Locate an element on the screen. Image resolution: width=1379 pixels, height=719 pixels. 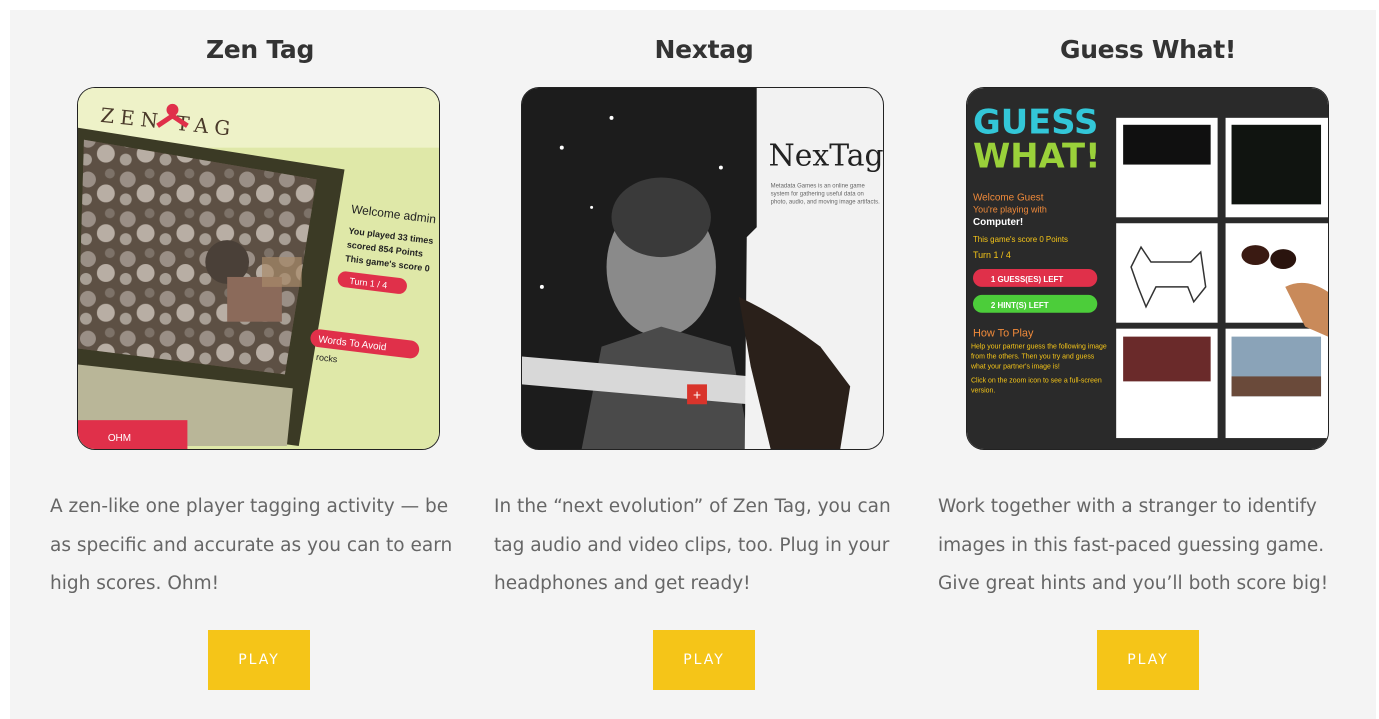
welcome-text: Welcome Guest is located at coordinates (1008, 197).